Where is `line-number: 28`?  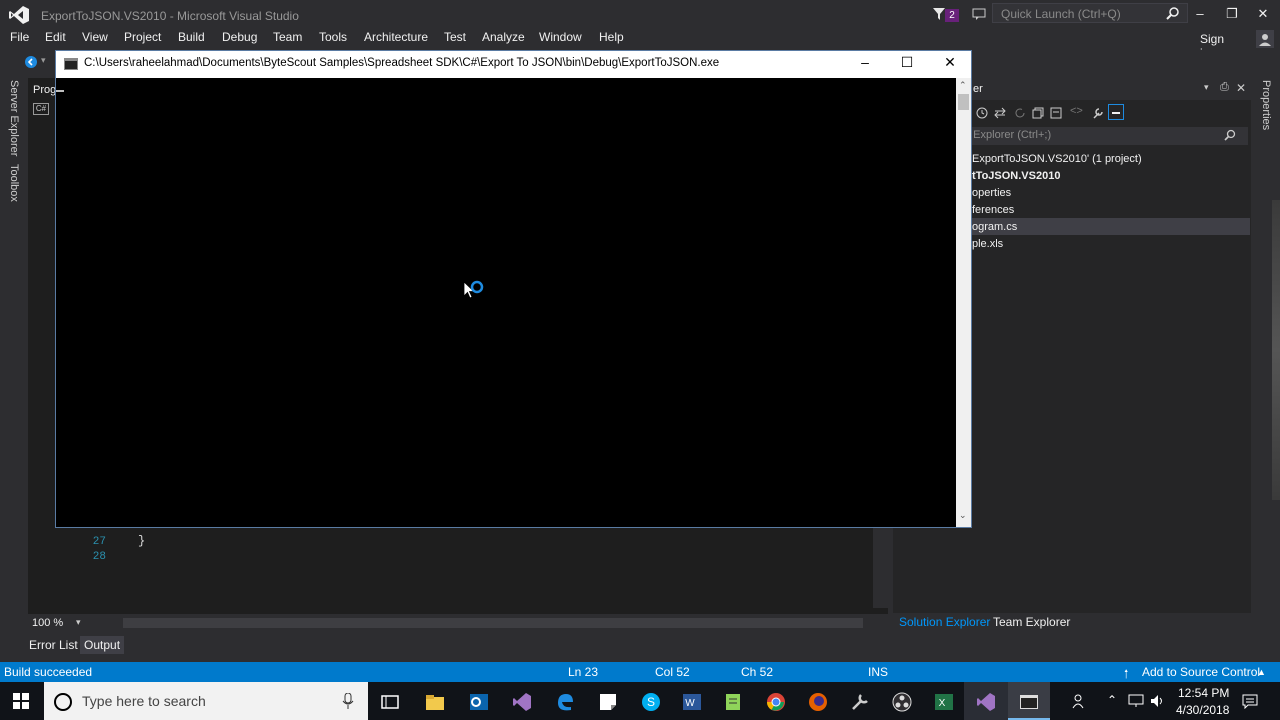
line-number: 28 is located at coordinates (99, 557).